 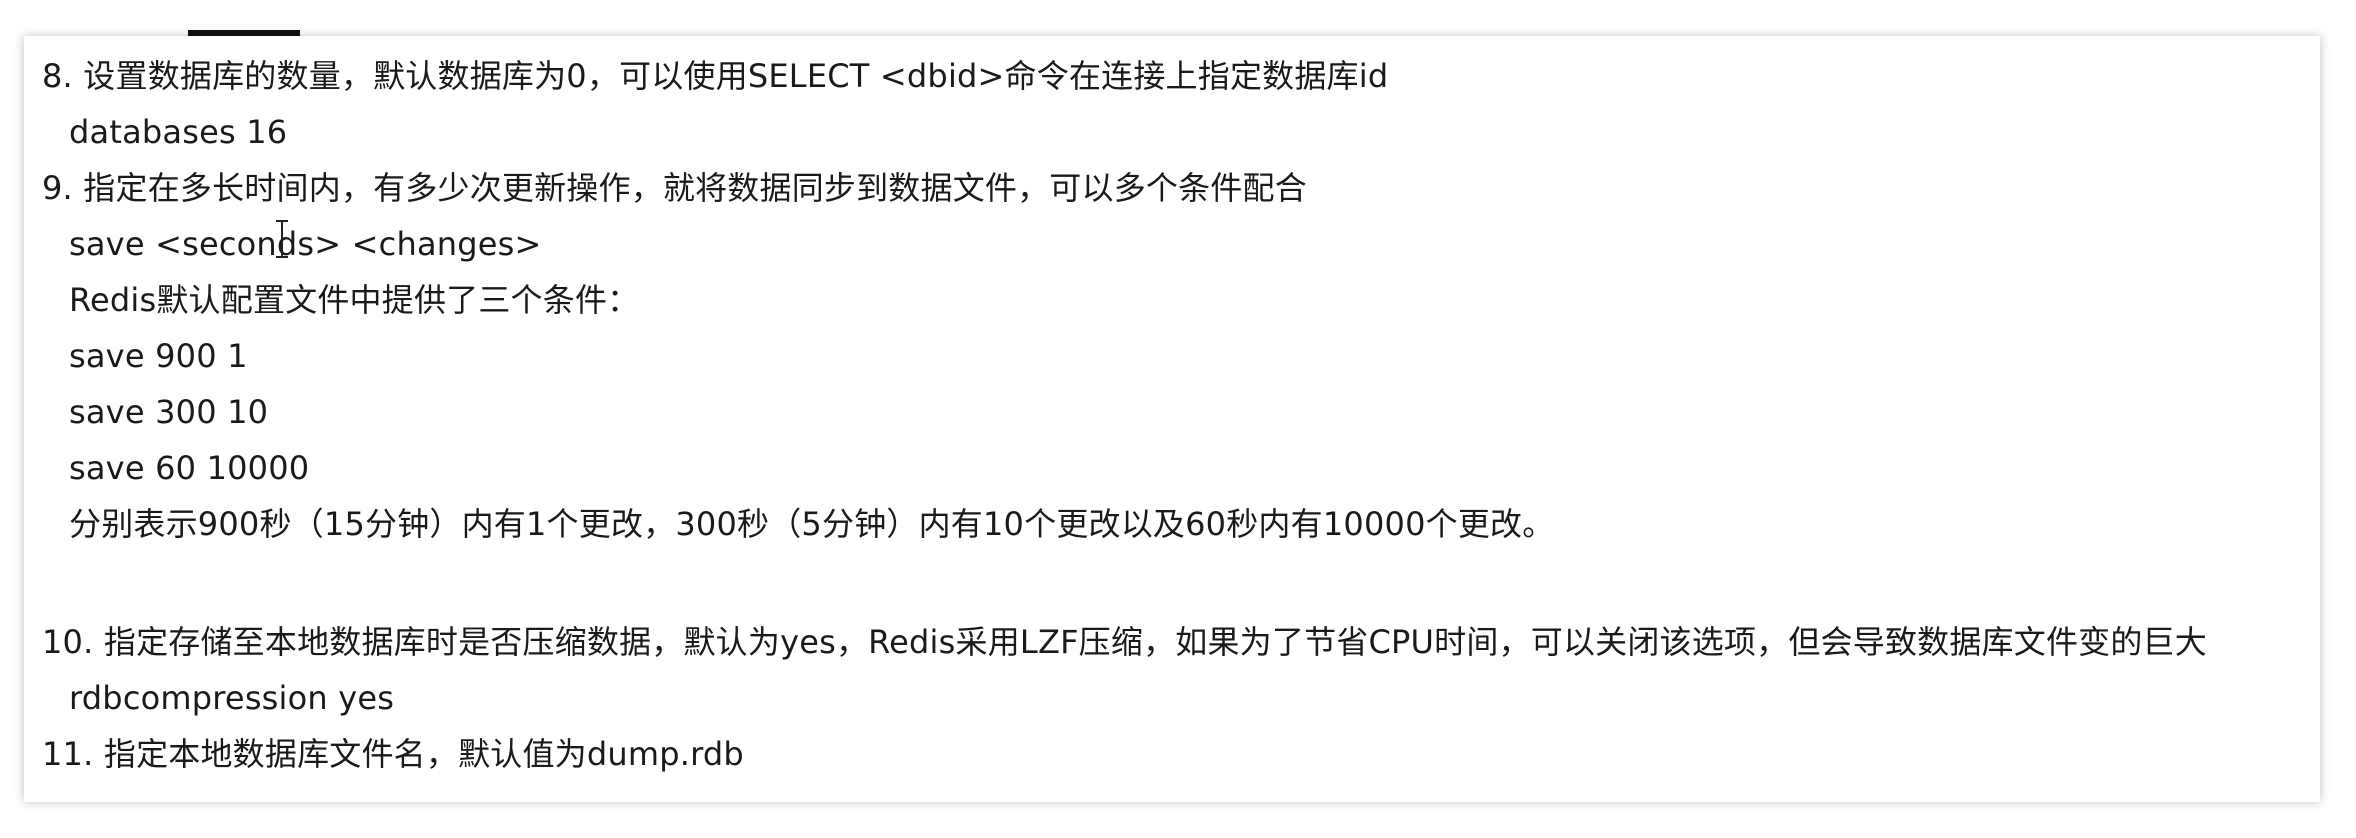 I want to click on item-8-config: databases 16, so click(x=178, y=132).